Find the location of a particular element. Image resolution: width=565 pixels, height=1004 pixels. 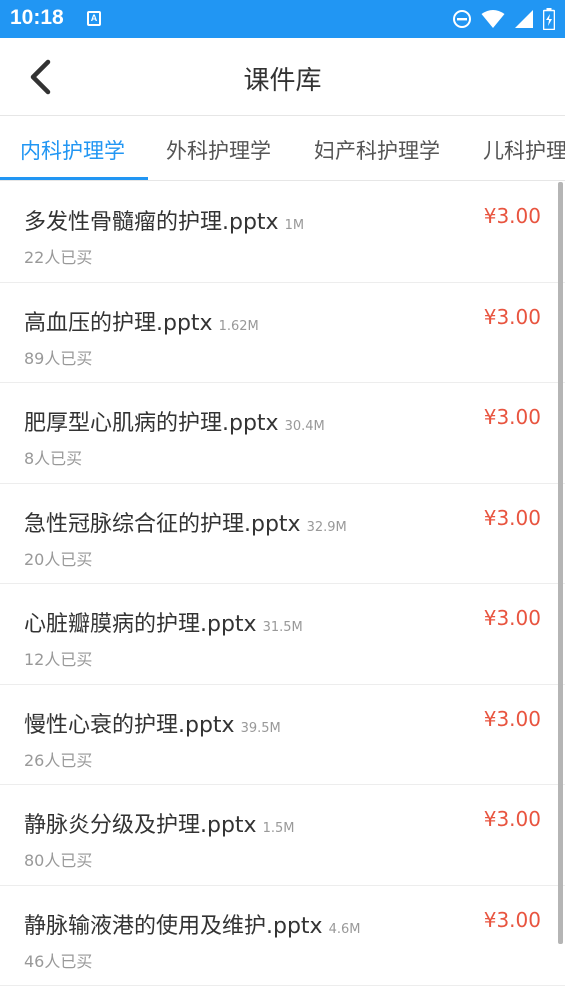

dnd-icon is located at coordinates (462, 19).